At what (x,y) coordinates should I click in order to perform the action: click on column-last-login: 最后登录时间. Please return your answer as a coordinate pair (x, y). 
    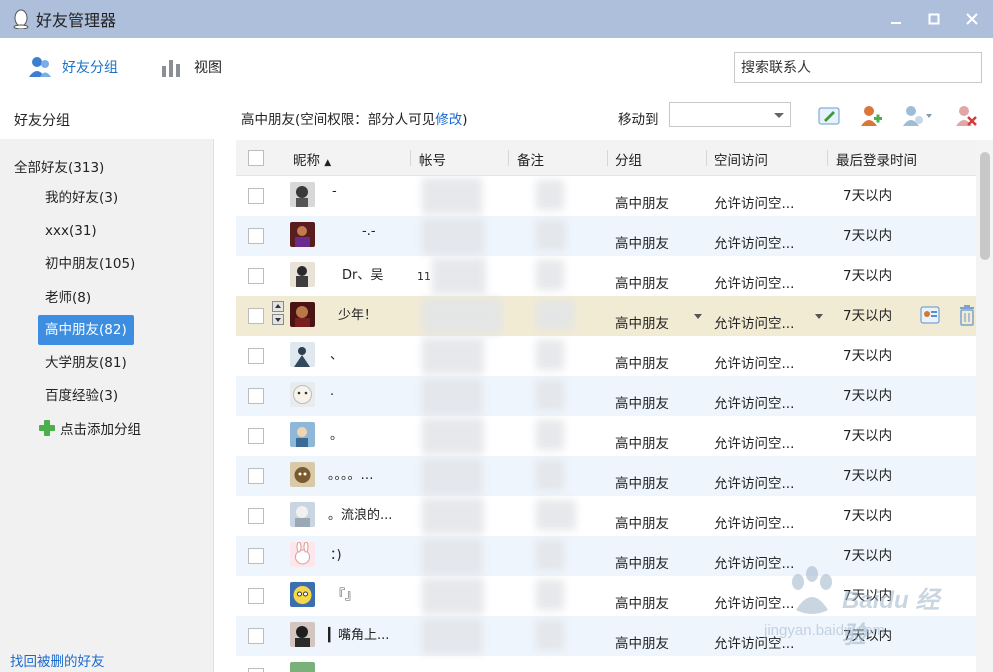
    Looking at the image, I should click on (876, 159).